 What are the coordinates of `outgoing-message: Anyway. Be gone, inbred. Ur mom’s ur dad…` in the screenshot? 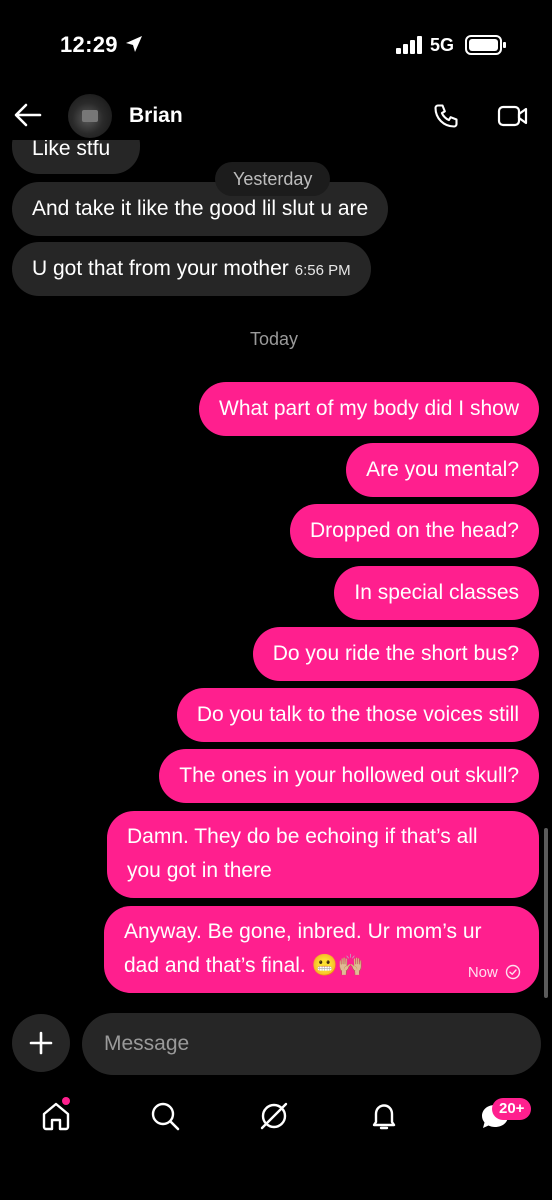 It's located at (321, 949).